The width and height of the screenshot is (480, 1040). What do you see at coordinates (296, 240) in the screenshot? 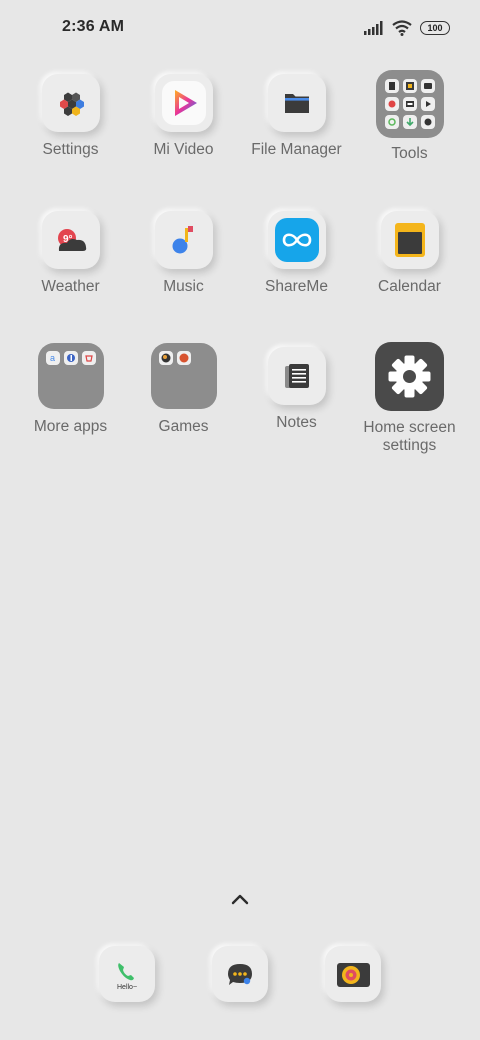
I see `shareme-icon` at bounding box center [296, 240].